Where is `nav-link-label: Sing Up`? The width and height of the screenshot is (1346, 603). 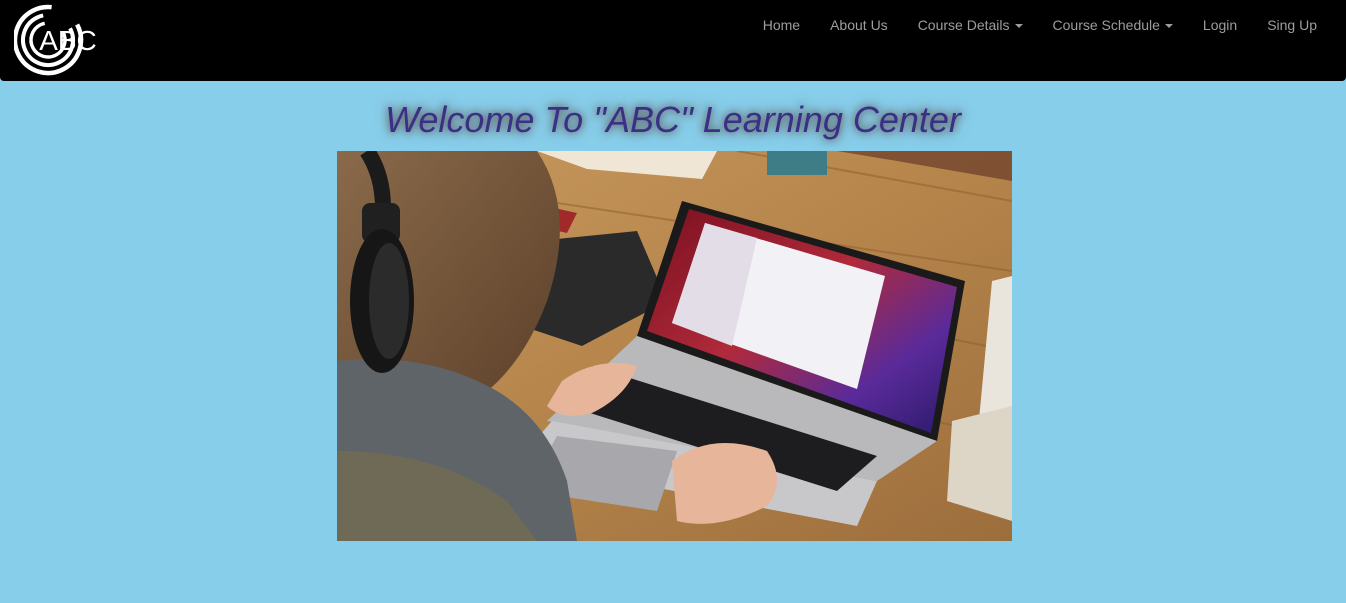 nav-link-label: Sing Up is located at coordinates (1292, 25).